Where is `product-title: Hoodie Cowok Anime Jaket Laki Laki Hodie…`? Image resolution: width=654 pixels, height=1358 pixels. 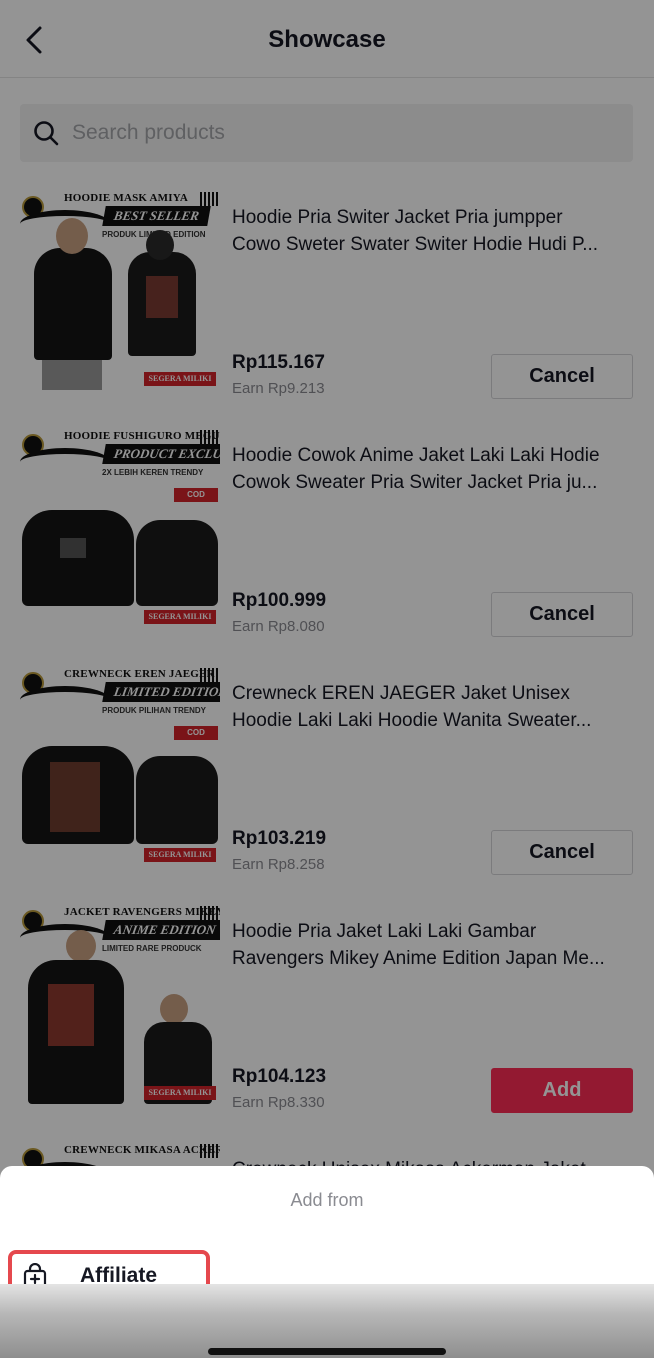 product-title: Hoodie Cowok Anime Jaket Laki Laki Hodie… is located at coordinates (433, 469).